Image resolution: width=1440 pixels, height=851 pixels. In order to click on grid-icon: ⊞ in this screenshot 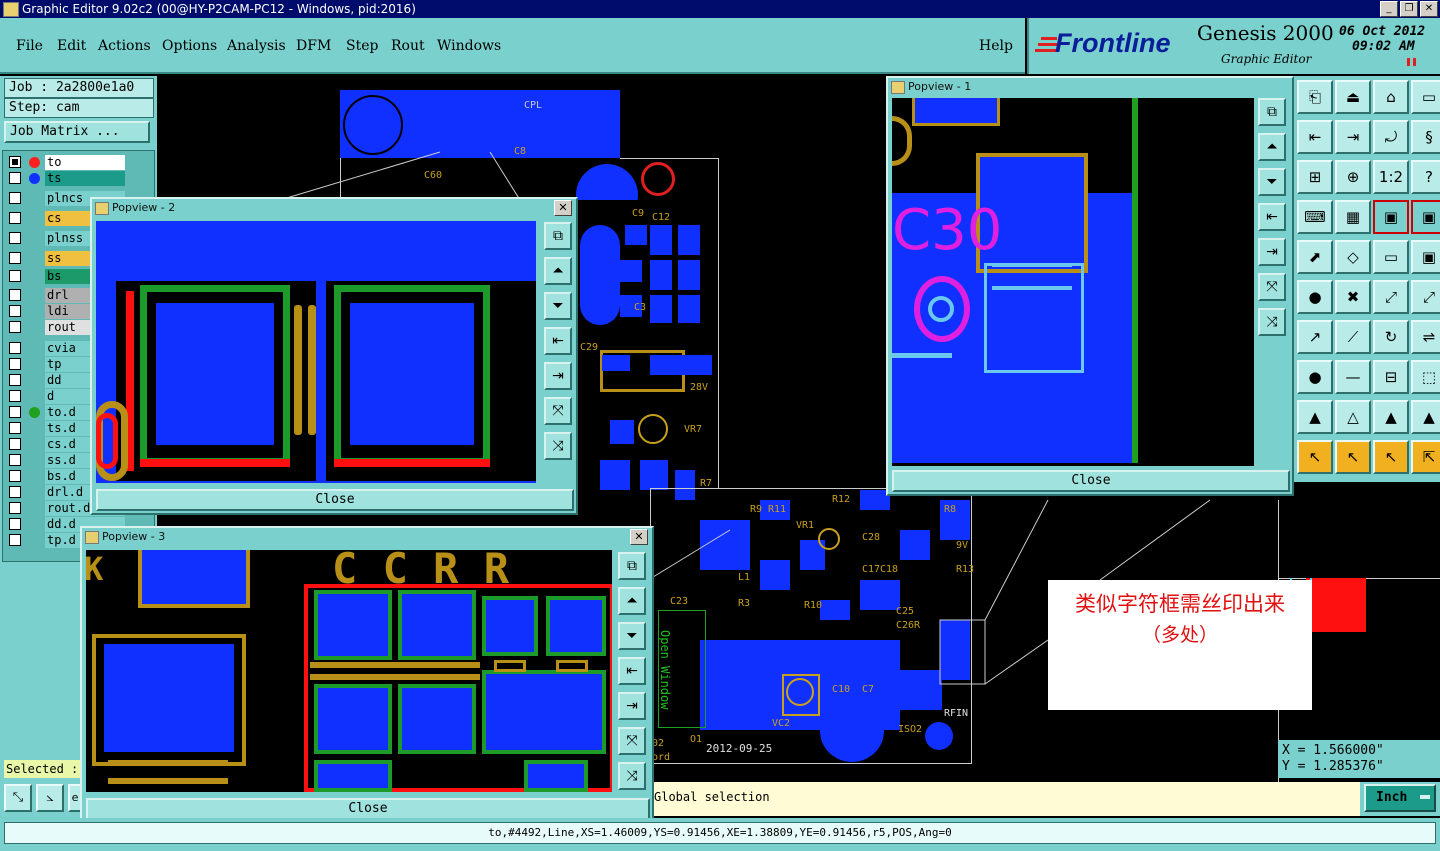, I will do `click(1315, 177)`.